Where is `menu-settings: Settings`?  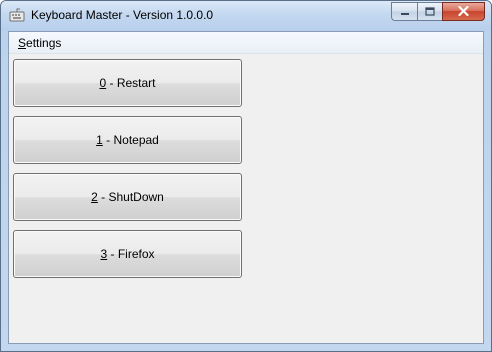 menu-settings: Settings is located at coordinates (39, 43).